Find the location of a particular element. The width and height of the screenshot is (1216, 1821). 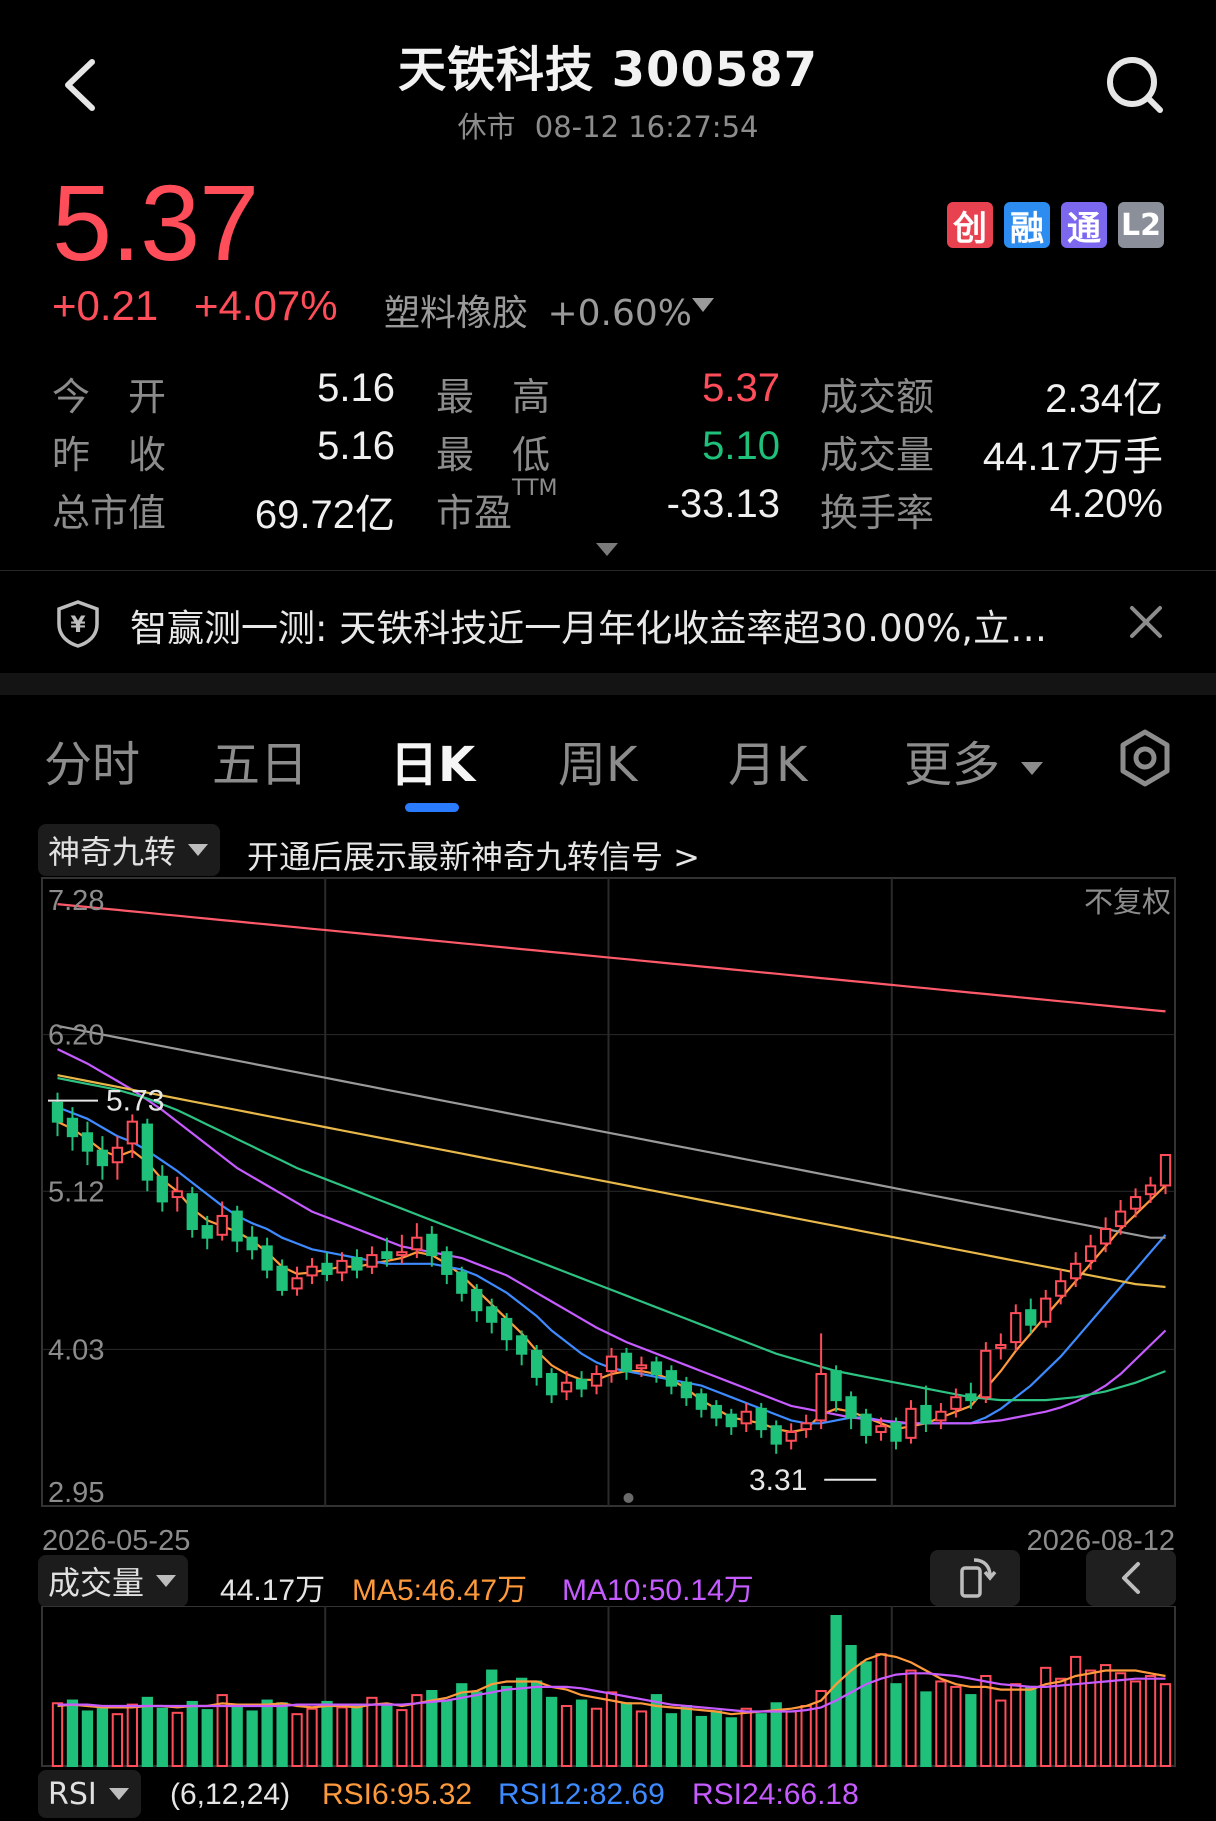

expand-stats-icon is located at coordinates (607, 549).